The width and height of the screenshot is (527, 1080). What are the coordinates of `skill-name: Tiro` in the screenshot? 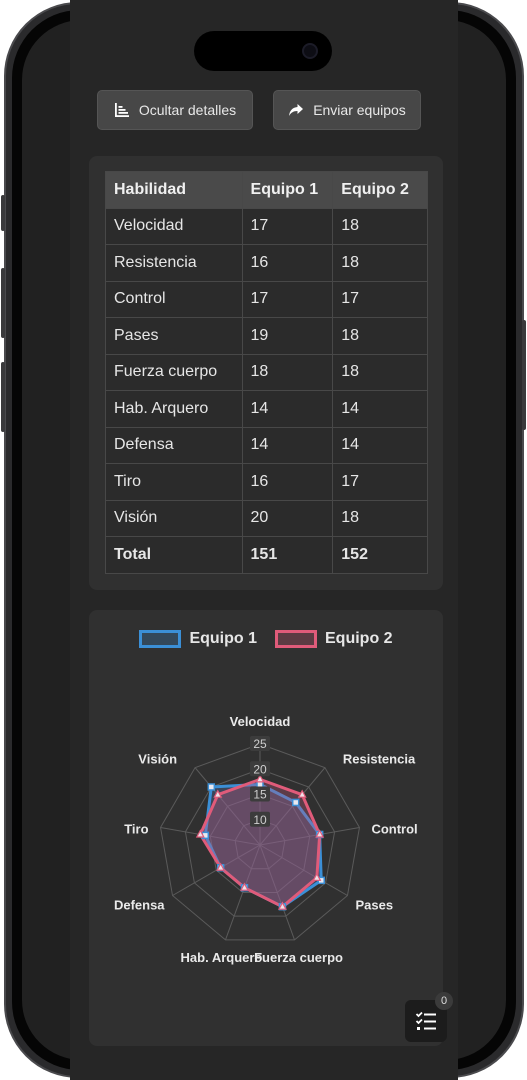 It's located at (174, 482).